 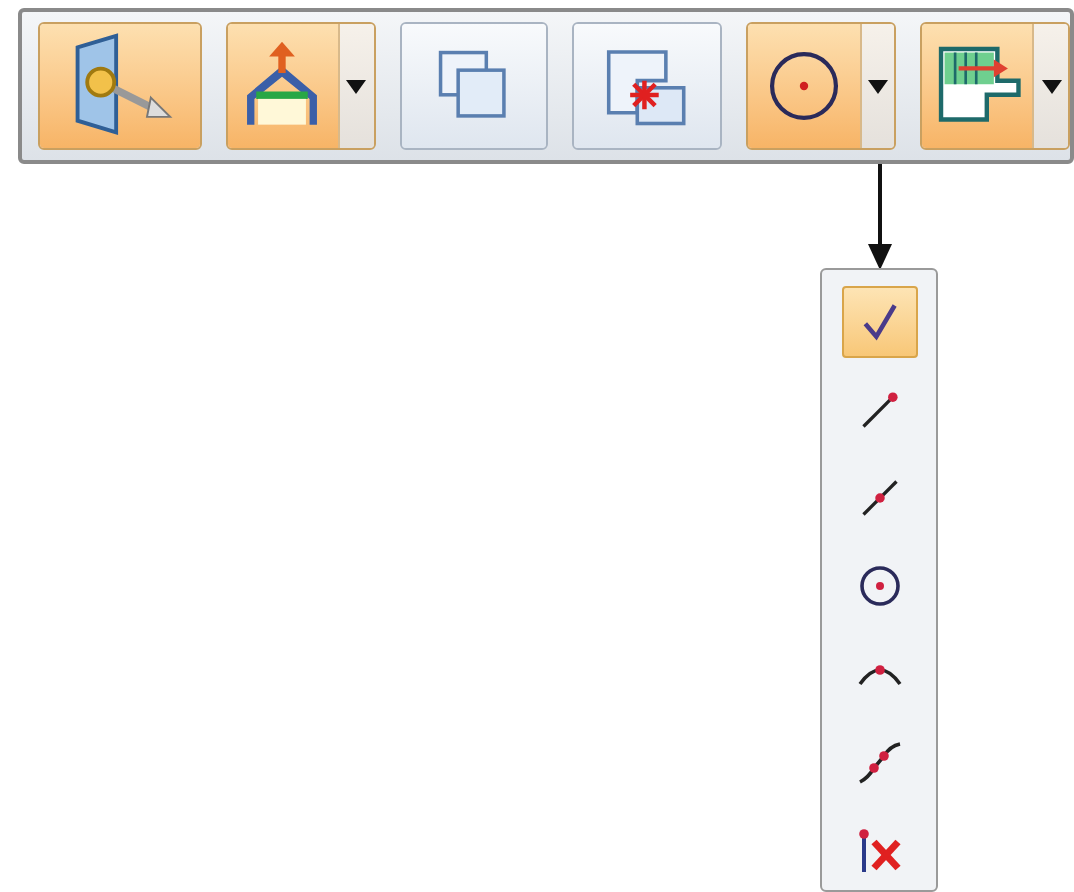 What do you see at coordinates (879, 762) in the screenshot?
I see `curve-points-icon` at bounding box center [879, 762].